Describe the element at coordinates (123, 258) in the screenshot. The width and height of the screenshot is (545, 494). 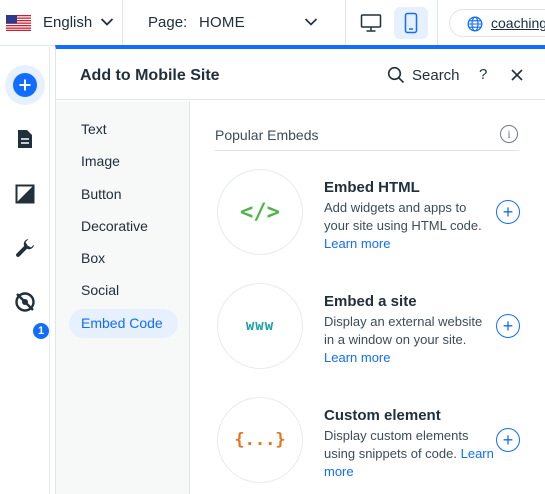
I see `category-box: Box` at that location.